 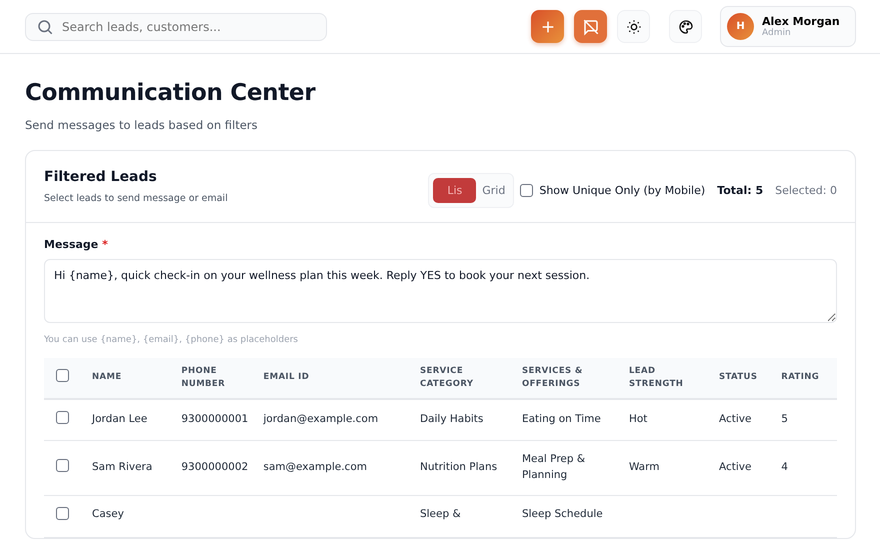 What do you see at coordinates (216, 378) in the screenshot?
I see `column-header: PHONE NUMBER` at bounding box center [216, 378].